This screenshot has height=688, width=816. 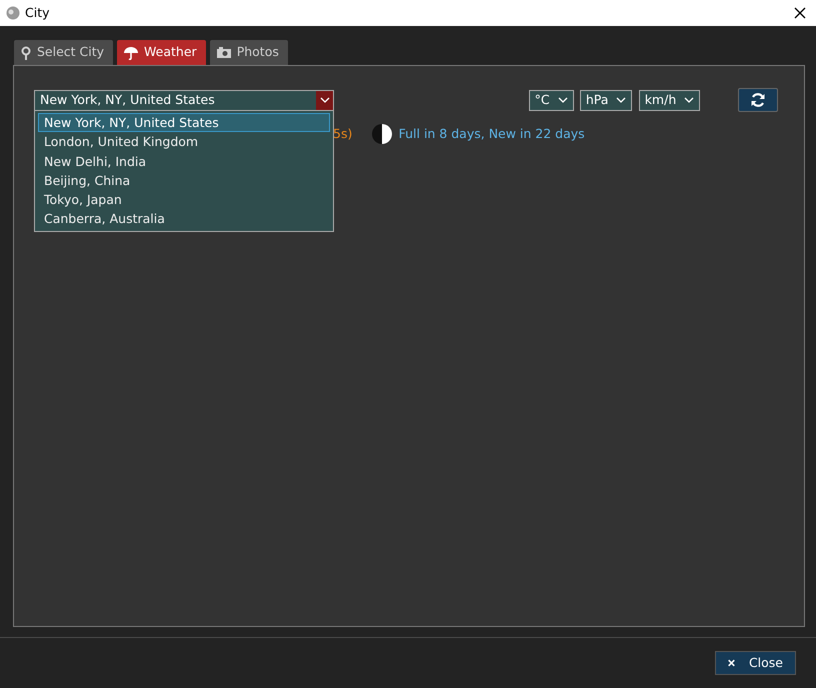 I want to click on refresh-icon, so click(x=758, y=100).